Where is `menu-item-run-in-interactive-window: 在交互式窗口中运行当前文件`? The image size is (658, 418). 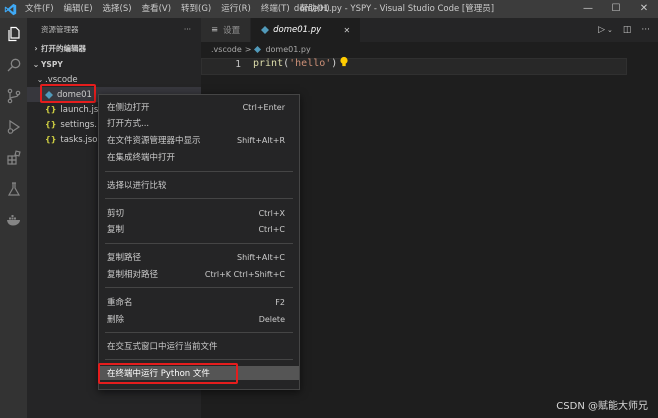 menu-item-run-in-interactive-window: 在交互式窗口中运行当前文件 is located at coordinates (199, 346).